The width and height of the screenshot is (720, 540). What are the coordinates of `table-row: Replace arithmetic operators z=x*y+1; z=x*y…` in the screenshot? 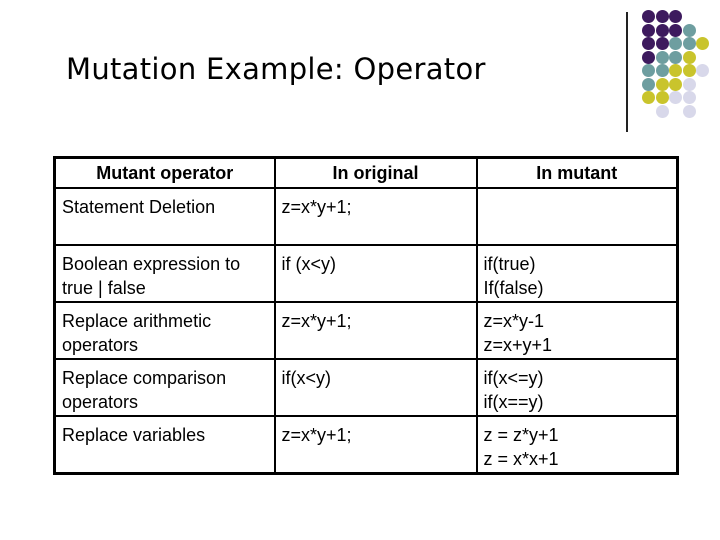 It's located at (366, 330).